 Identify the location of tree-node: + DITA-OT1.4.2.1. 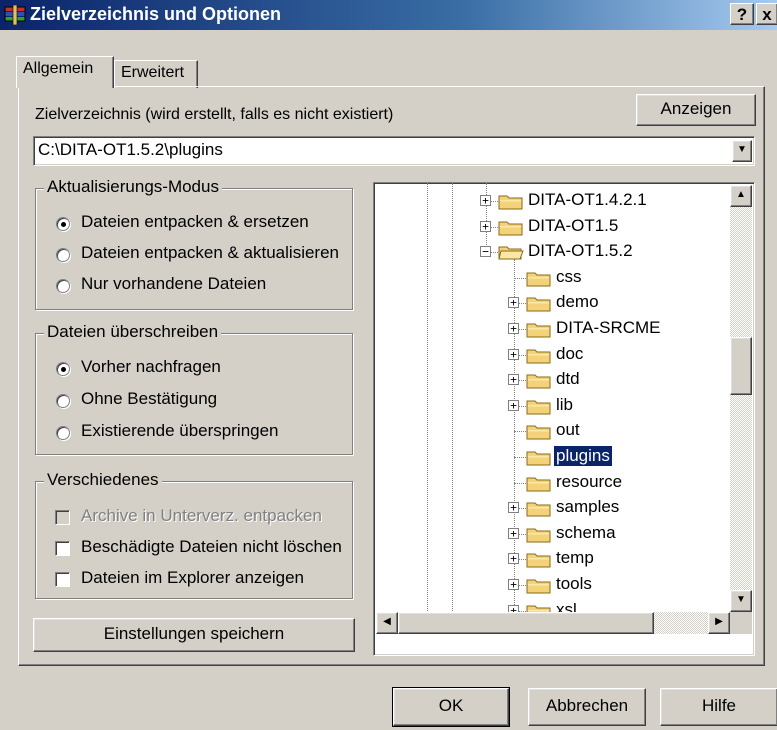
(550, 201).